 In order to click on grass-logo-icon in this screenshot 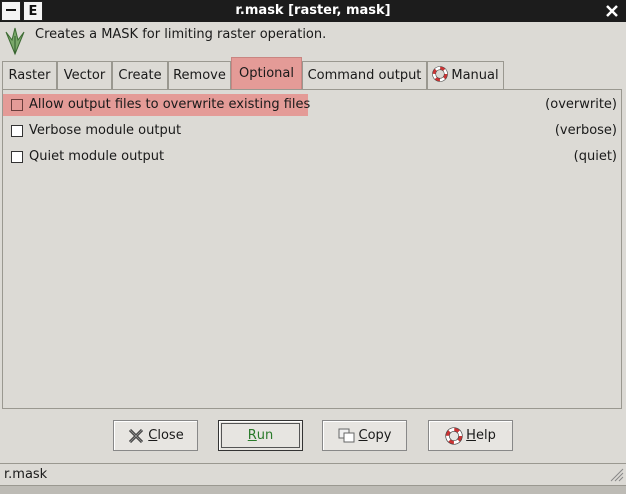, I will do `click(15, 41)`.